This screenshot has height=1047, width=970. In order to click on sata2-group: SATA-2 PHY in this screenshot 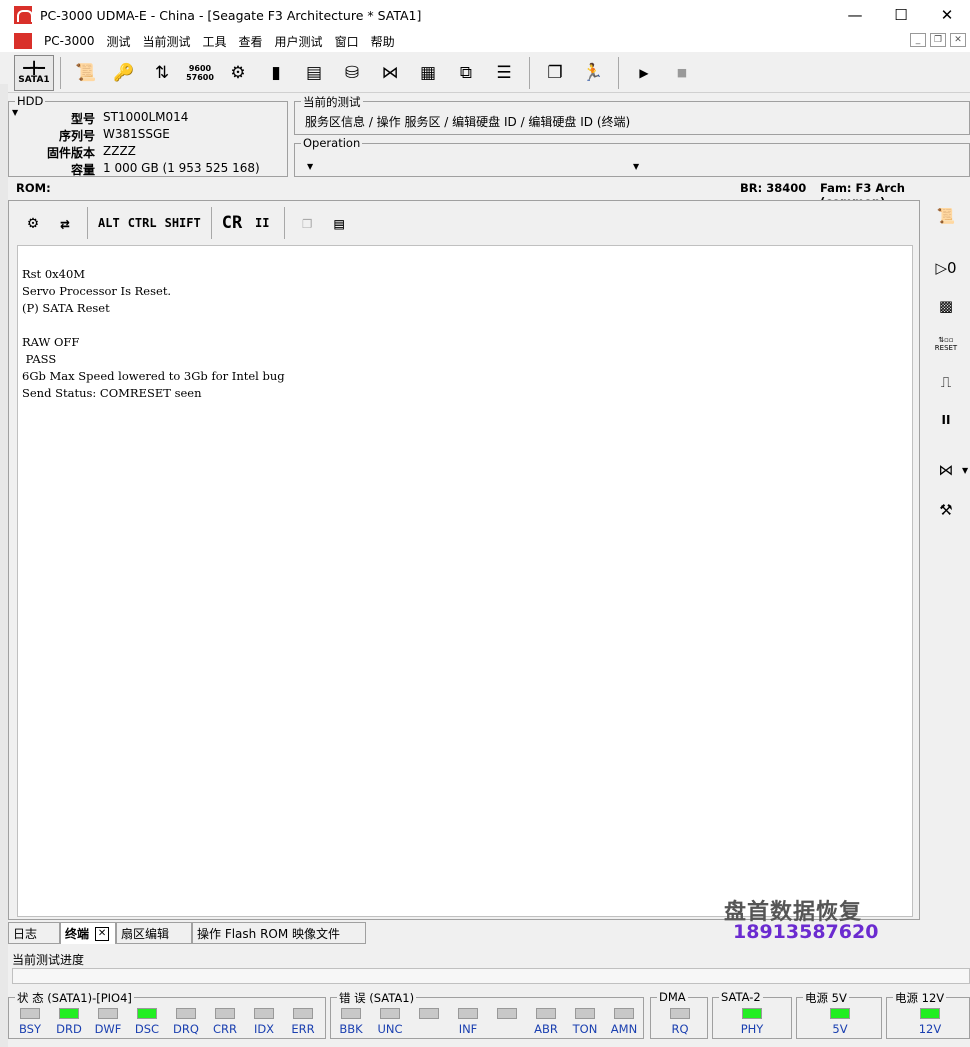, I will do `click(752, 1014)`.